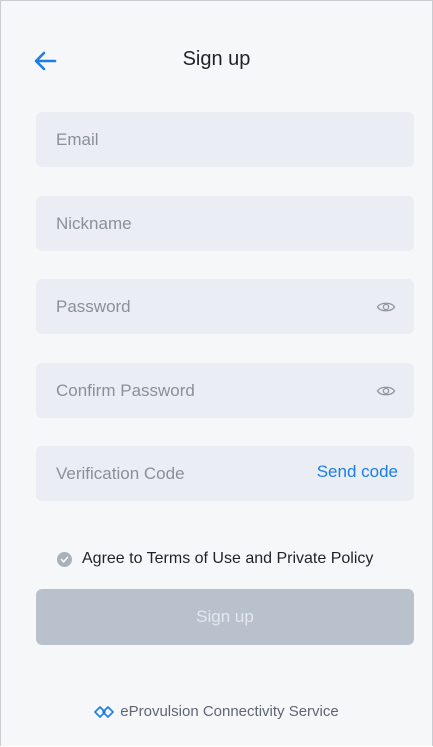 Image resolution: width=433 pixels, height=747 pixels. I want to click on password-field, so click(186, 306).